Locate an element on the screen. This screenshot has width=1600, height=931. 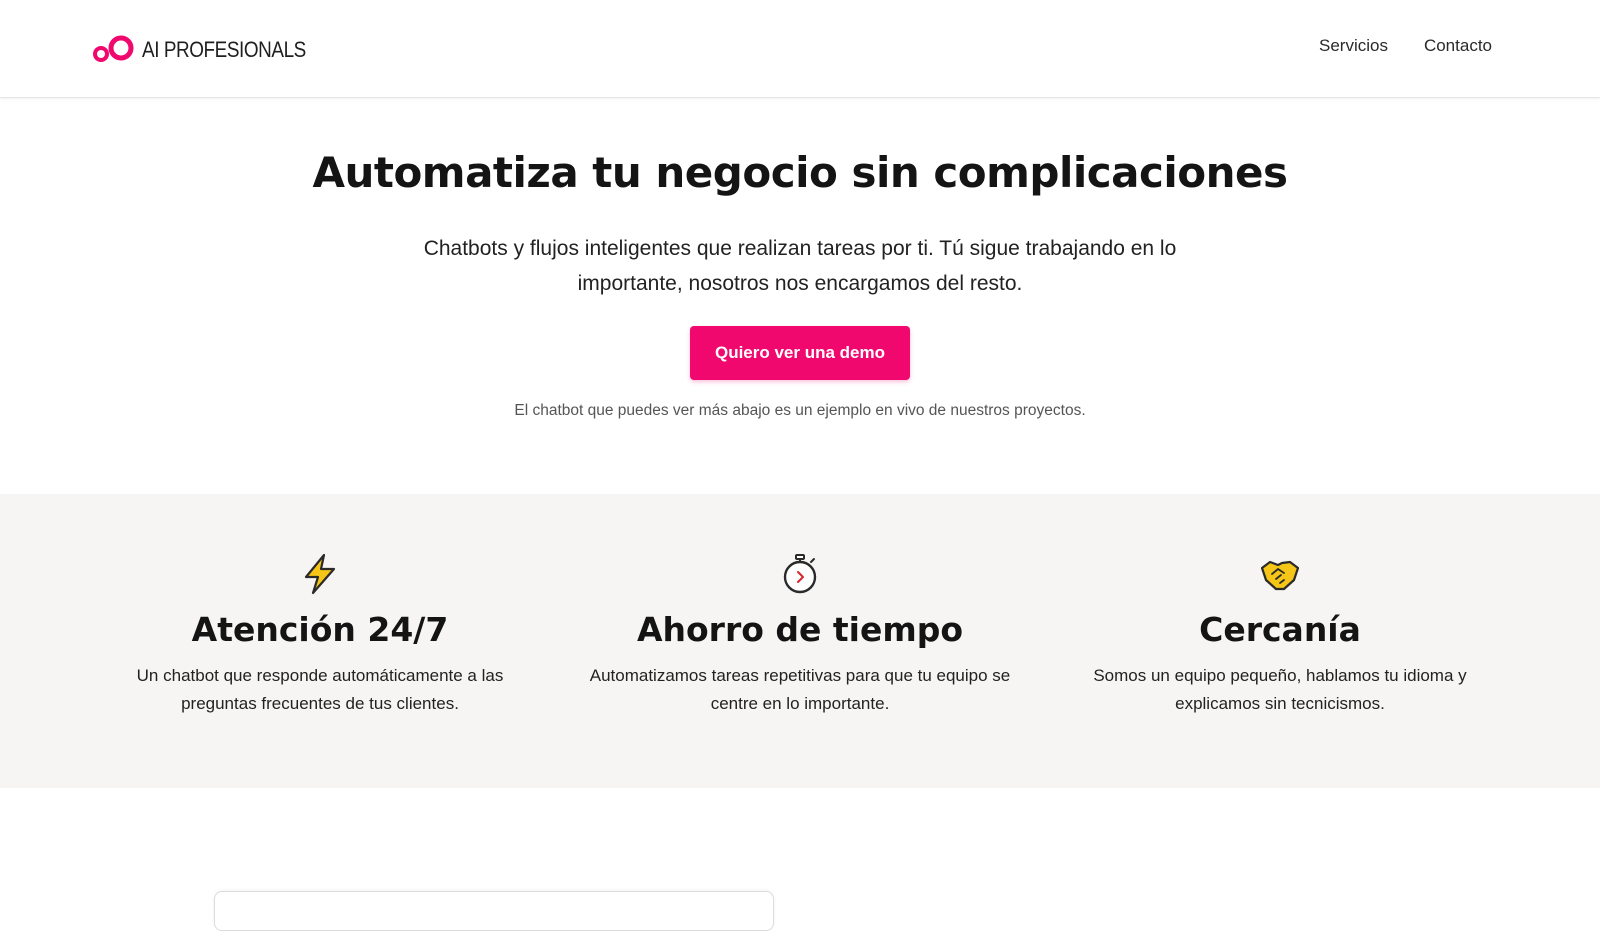
feature-title: Ahorro de tiempo is located at coordinates (800, 629).